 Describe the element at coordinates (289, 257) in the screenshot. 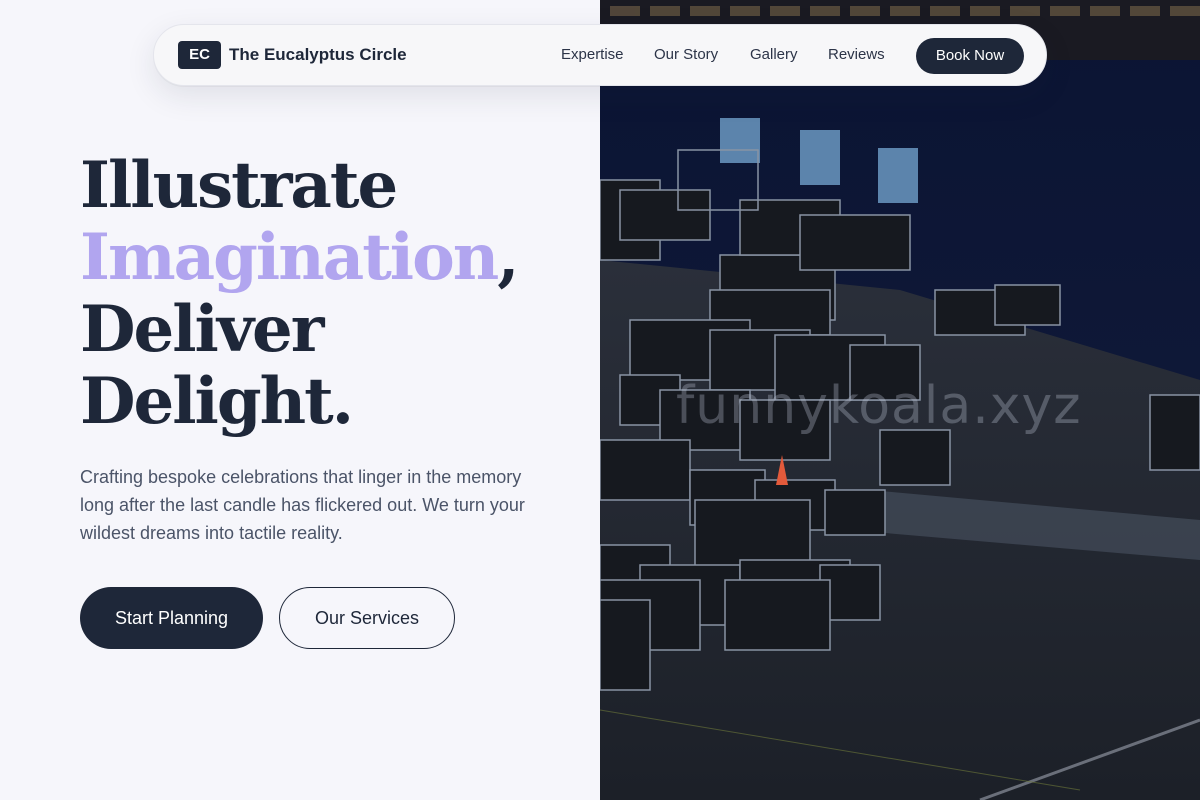

I see `headline-accent-word: Imagination` at that location.